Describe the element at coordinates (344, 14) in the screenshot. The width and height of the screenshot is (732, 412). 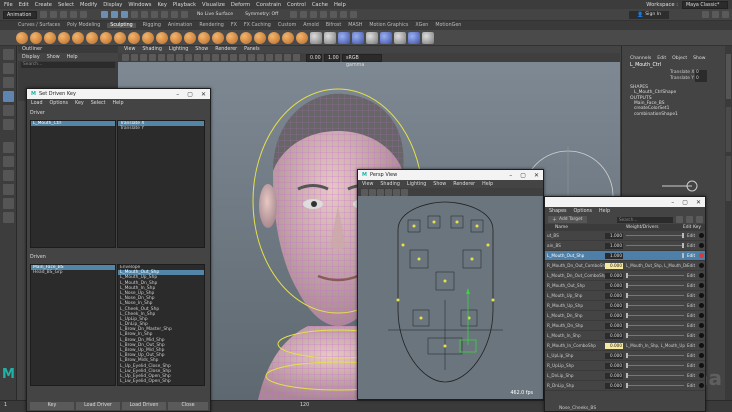
I see `playblast-icon` at that location.